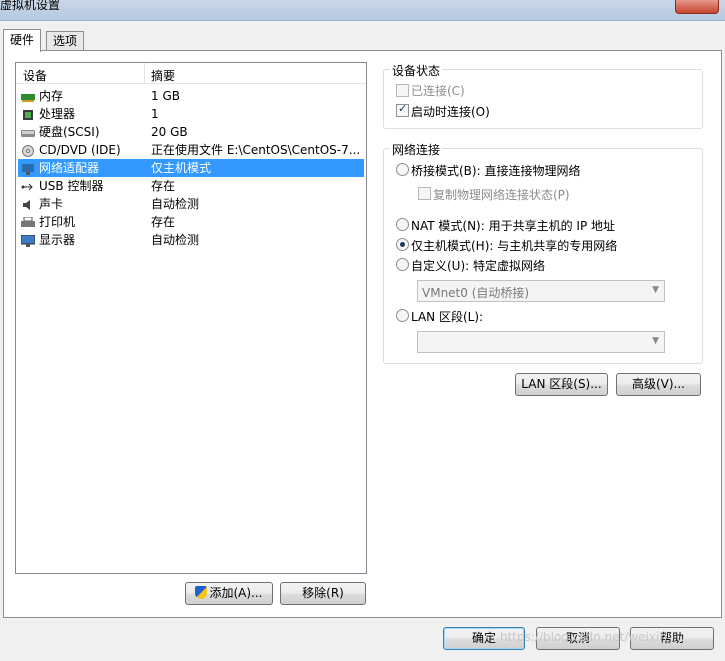 The image size is (725, 661). I want to click on device-row: 网络适配器 仅主机模式, so click(191, 168).